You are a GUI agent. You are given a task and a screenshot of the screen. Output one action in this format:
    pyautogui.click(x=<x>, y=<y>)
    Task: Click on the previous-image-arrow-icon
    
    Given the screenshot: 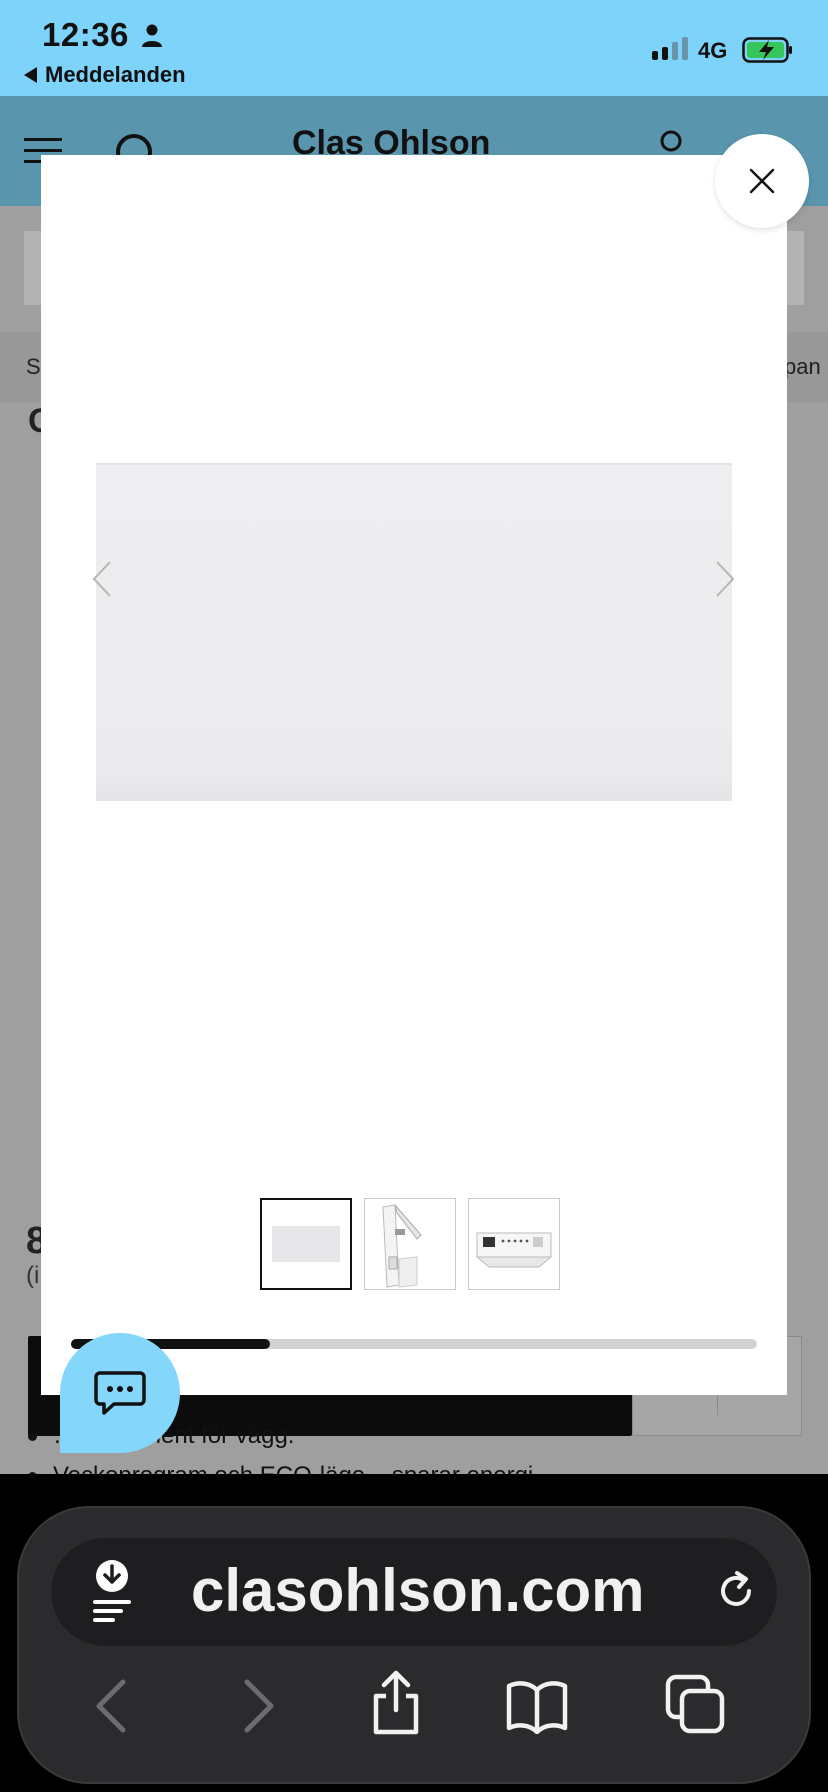 What is the action you would take?
    pyautogui.click(x=102, y=579)
    